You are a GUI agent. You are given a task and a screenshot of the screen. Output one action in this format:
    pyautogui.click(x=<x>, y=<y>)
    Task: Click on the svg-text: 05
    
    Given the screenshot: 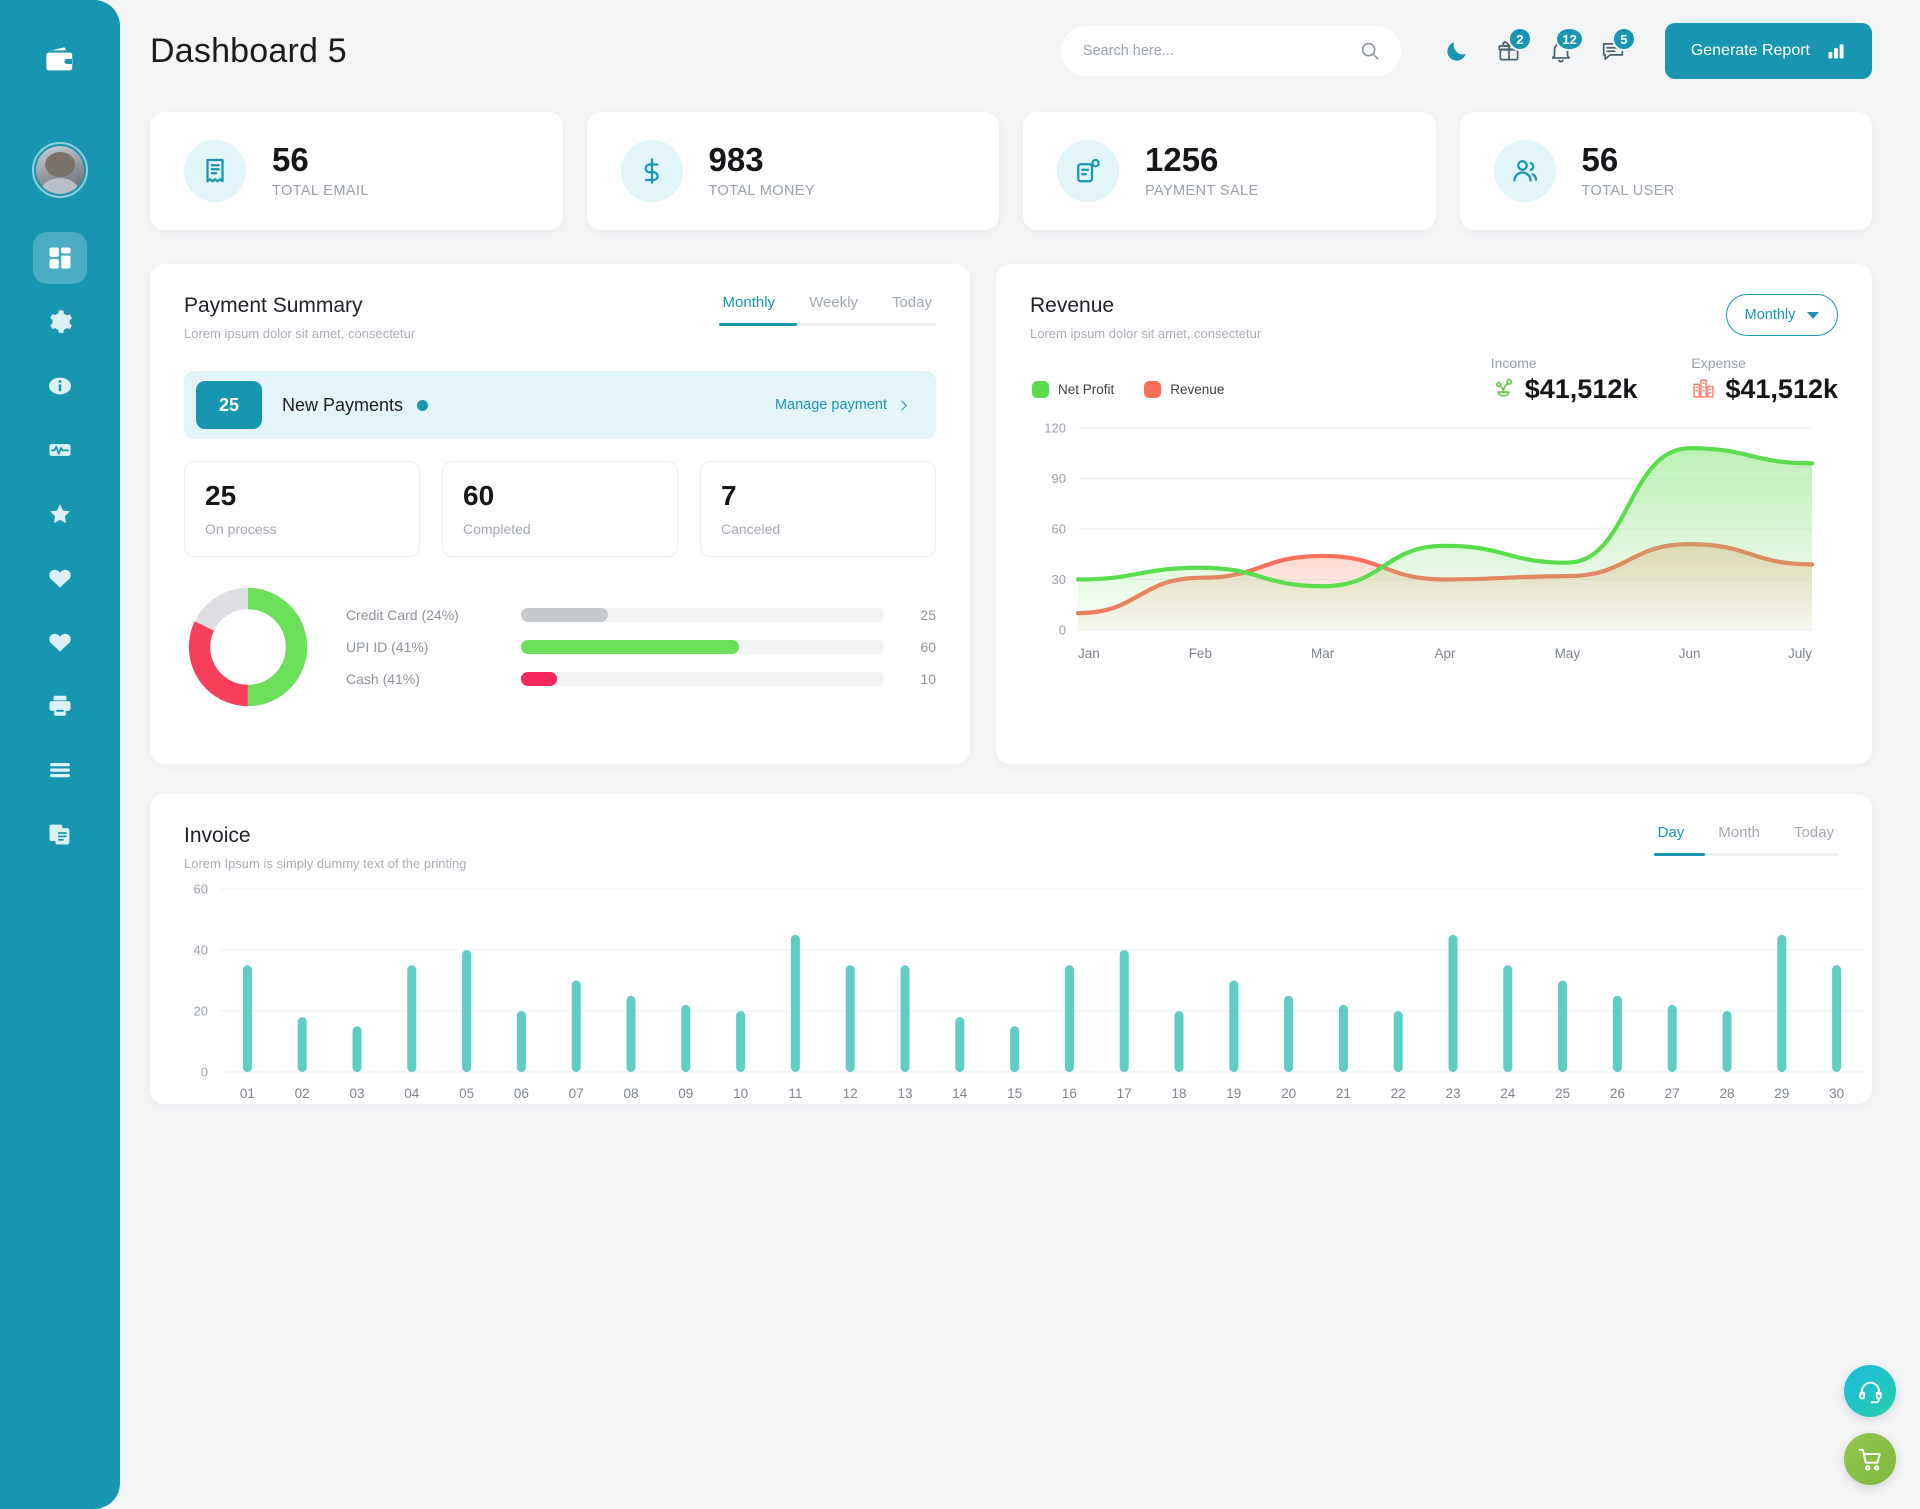 What is the action you would take?
    pyautogui.click(x=466, y=1093)
    